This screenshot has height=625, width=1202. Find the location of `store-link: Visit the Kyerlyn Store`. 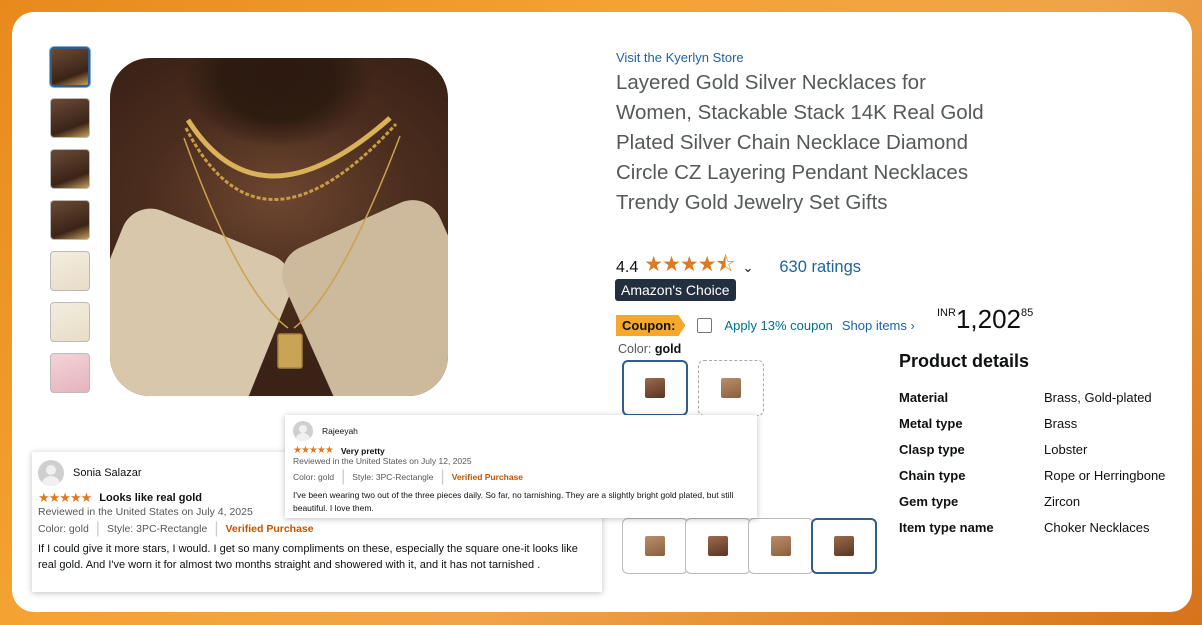

store-link: Visit the Kyerlyn Store is located at coordinates (680, 57).